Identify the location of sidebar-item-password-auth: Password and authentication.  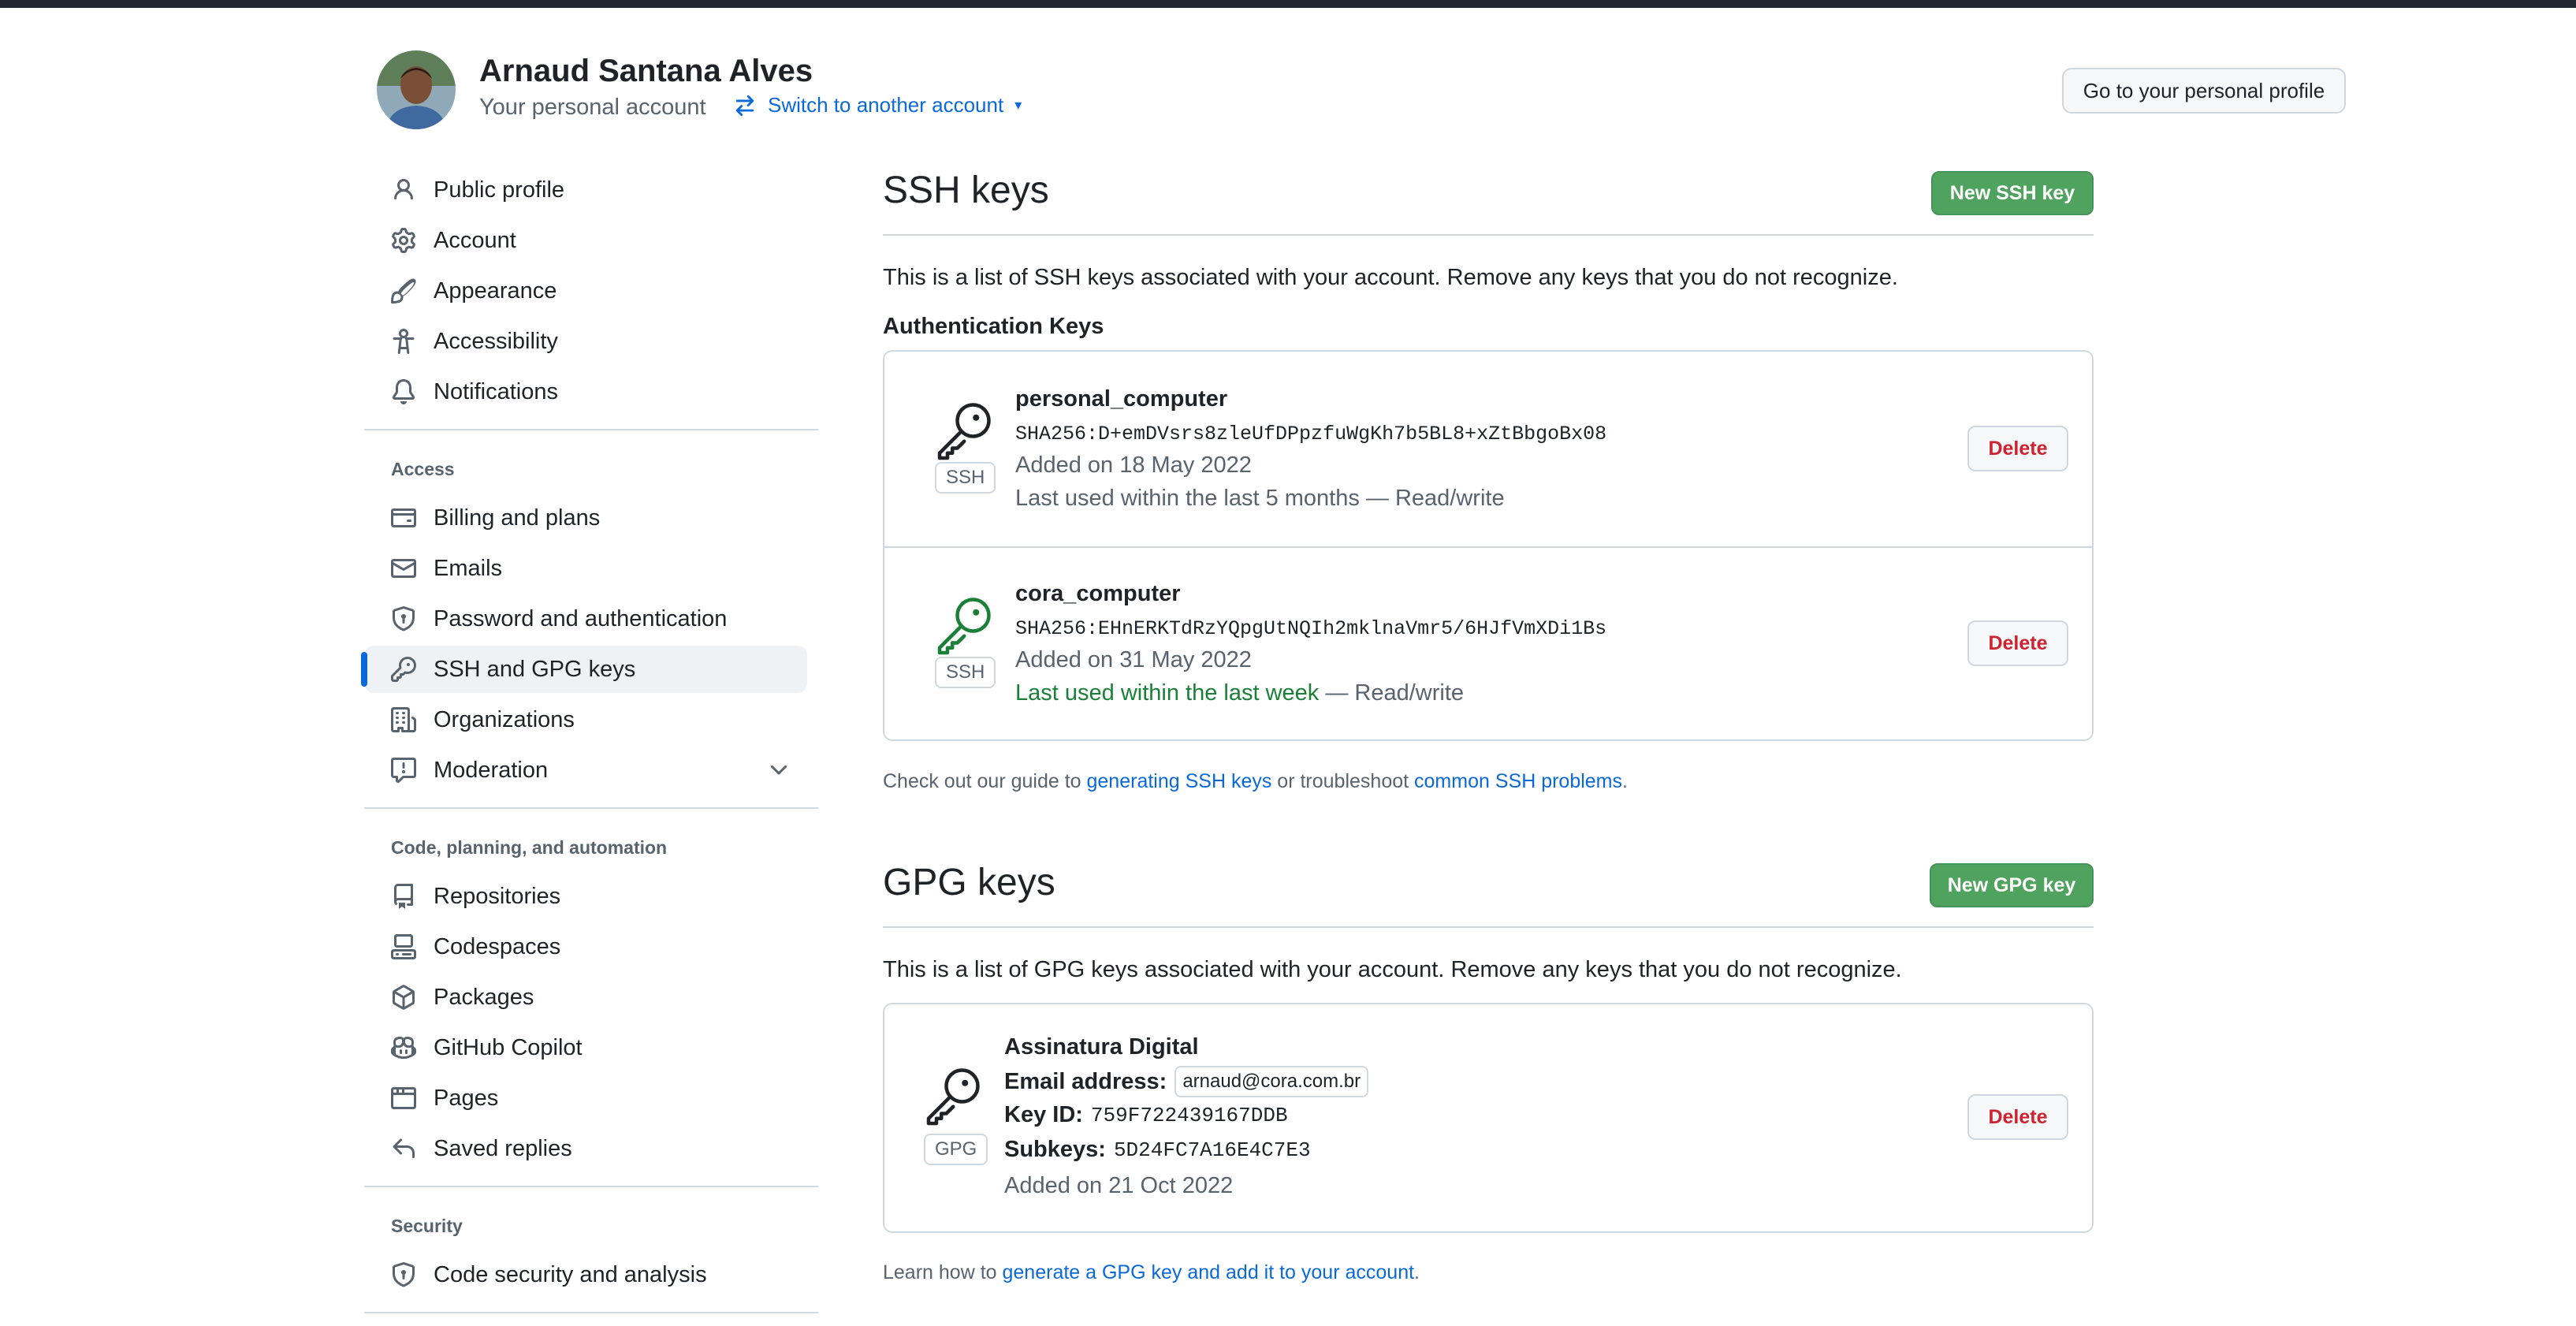
(585, 619).